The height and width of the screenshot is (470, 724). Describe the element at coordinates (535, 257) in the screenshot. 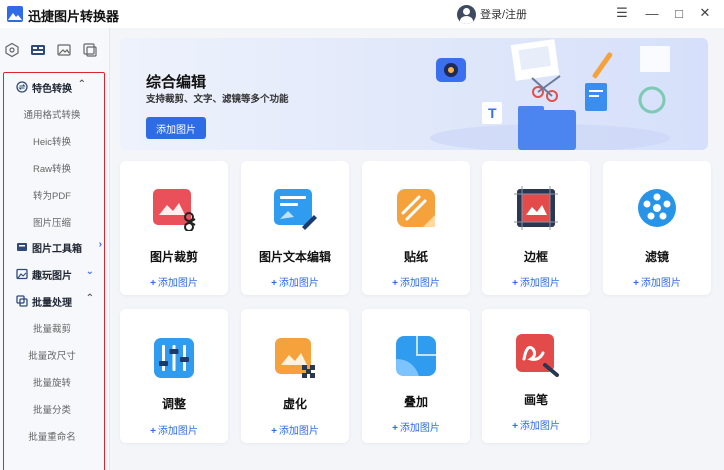

I see `tool-label: 边框` at that location.